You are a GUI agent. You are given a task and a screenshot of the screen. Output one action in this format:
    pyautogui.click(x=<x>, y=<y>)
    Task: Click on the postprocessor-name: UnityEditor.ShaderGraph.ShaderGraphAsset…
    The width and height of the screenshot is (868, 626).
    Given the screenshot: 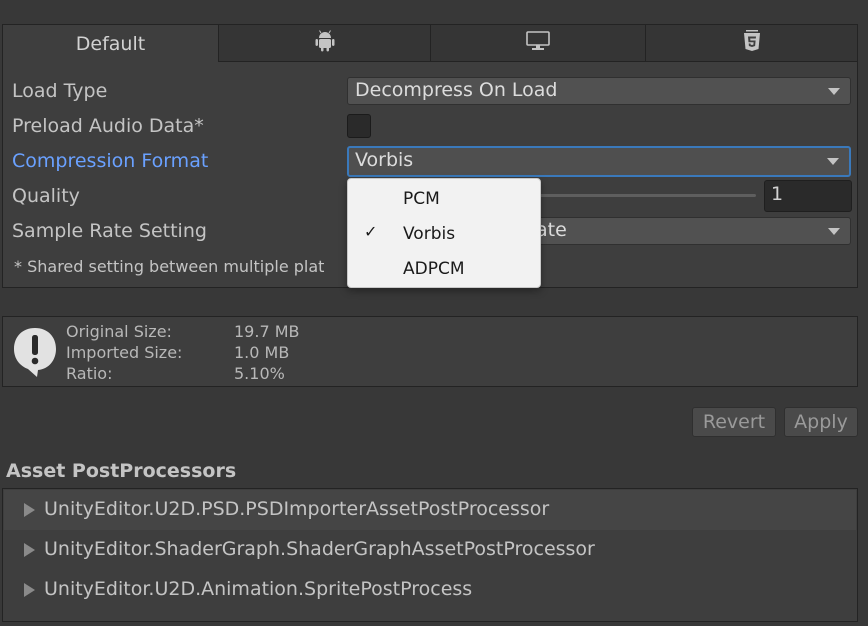 What is the action you would take?
    pyautogui.click(x=319, y=549)
    